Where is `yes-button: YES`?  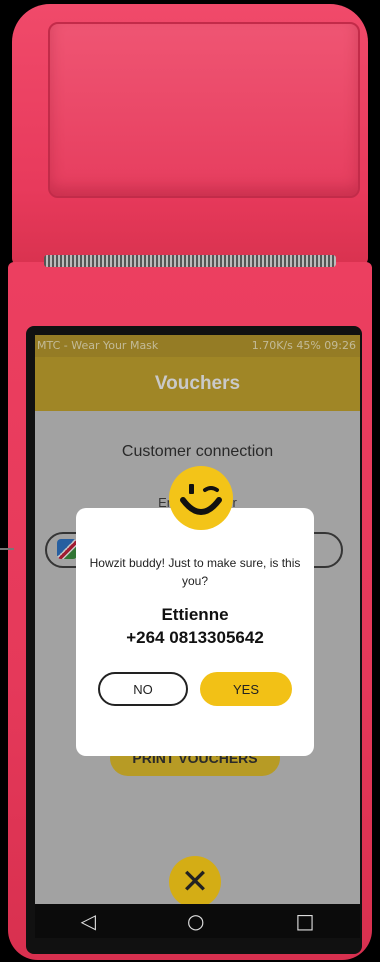 yes-button: YES is located at coordinates (246, 689).